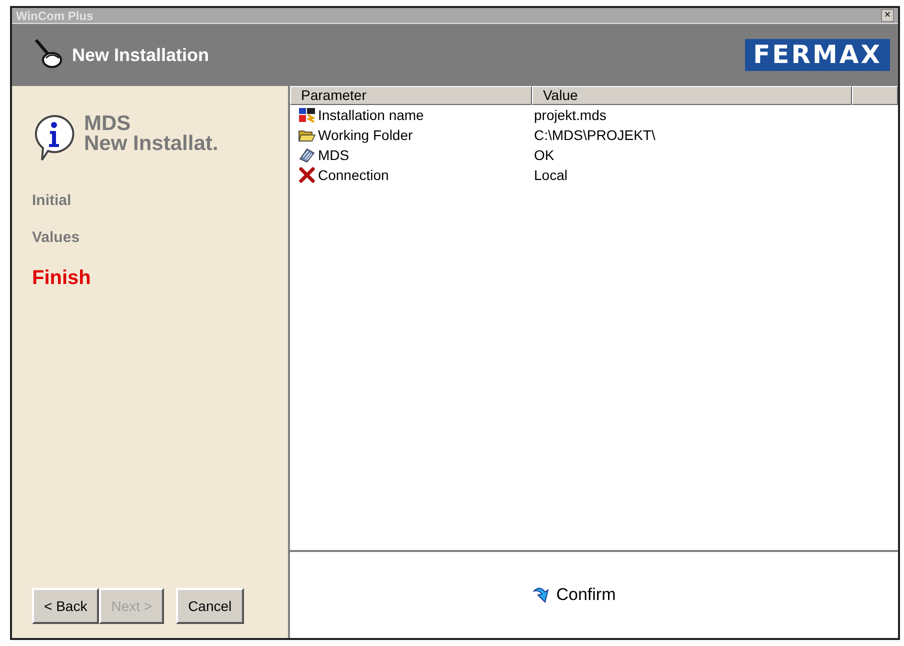 The width and height of the screenshot is (904, 646). I want to click on table-cell-text: Connection, so click(353, 175).